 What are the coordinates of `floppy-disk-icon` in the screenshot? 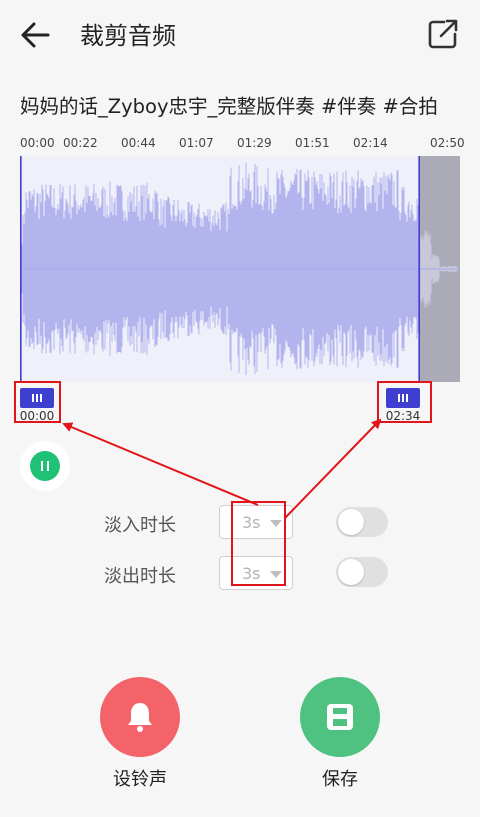 It's located at (340, 717).